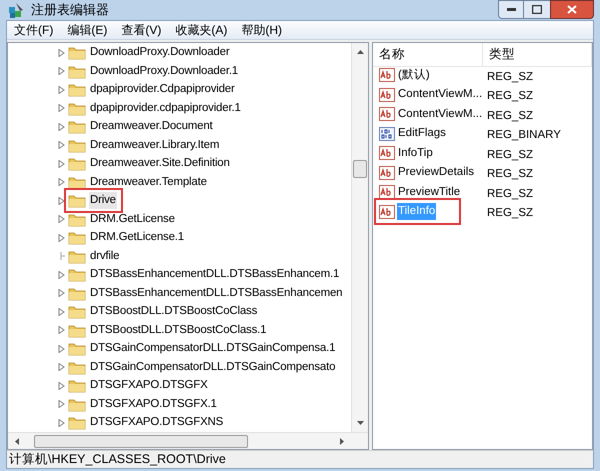 This screenshot has height=471, width=600. What do you see at coordinates (149, 385) in the screenshot?
I see `tree-item: DTSGFXAPO.DTSGFX` at bounding box center [149, 385].